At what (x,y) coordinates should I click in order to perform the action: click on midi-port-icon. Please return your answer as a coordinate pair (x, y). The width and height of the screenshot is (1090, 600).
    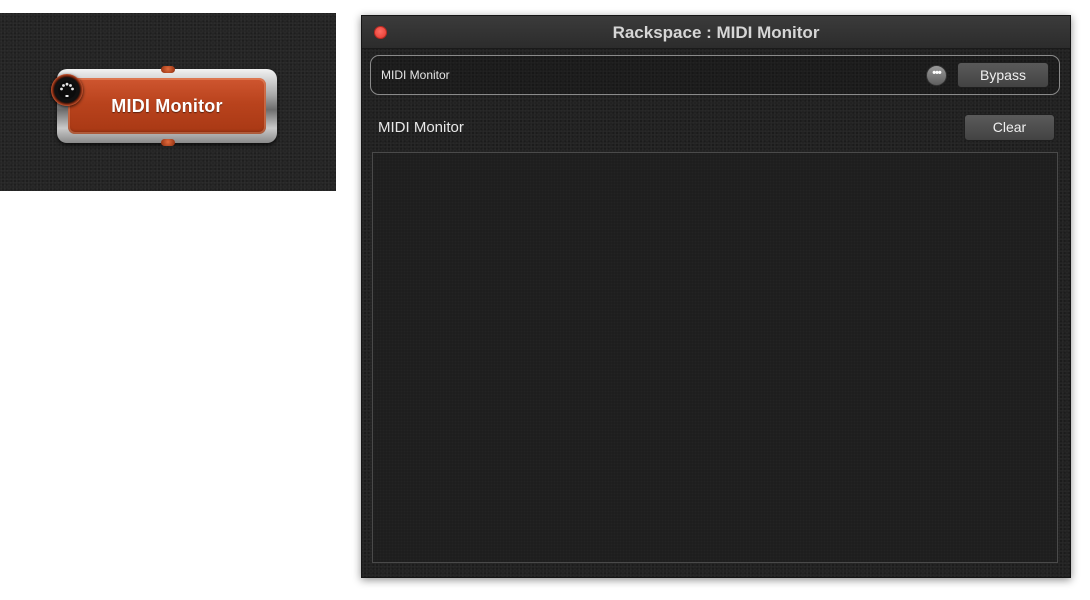
    Looking at the image, I should click on (67, 90).